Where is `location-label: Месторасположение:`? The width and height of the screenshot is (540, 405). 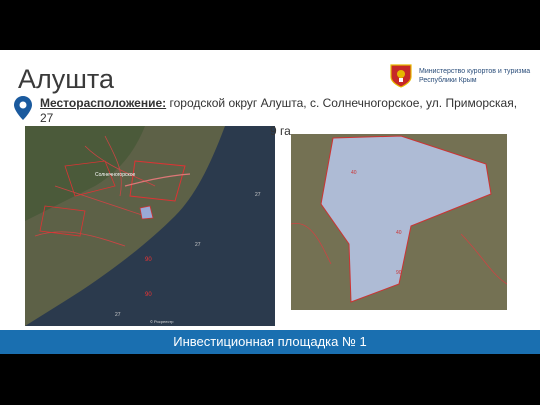 location-label: Месторасположение: is located at coordinates (103, 103).